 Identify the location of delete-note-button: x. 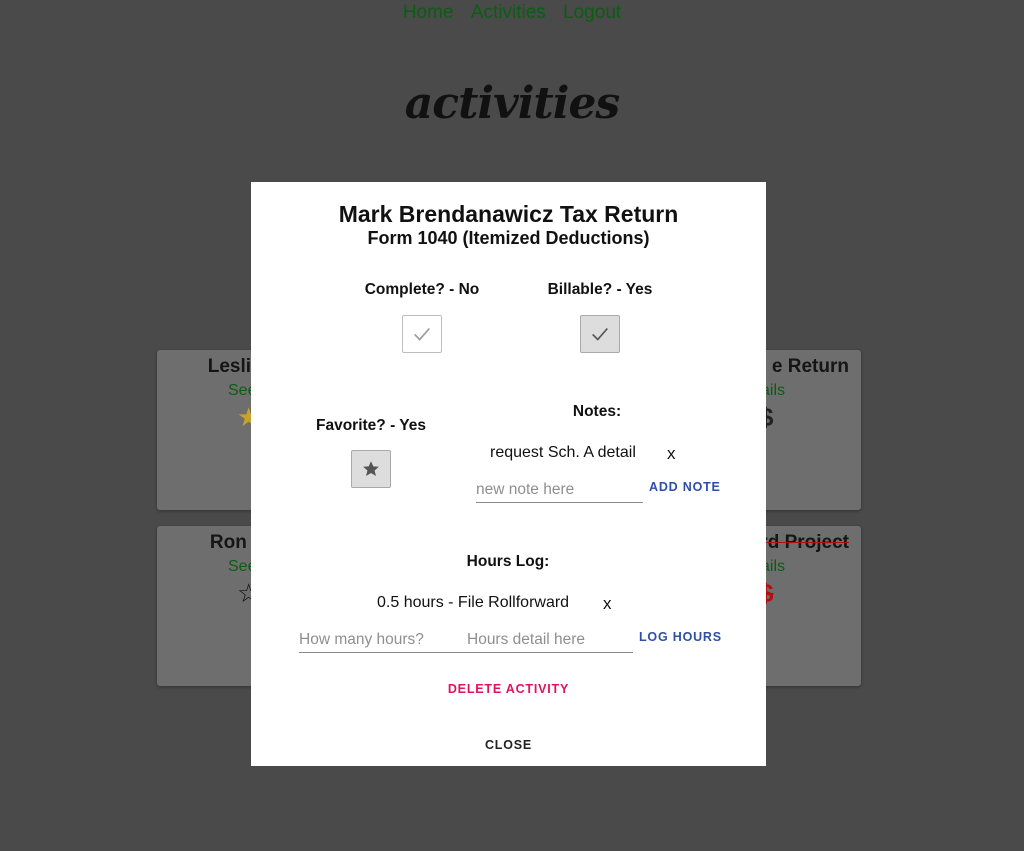
(671, 454).